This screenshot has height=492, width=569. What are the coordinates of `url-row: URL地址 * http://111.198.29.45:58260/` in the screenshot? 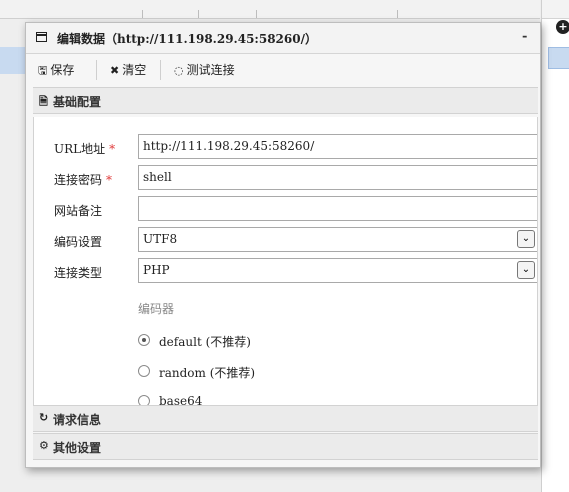 It's located at (285, 146).